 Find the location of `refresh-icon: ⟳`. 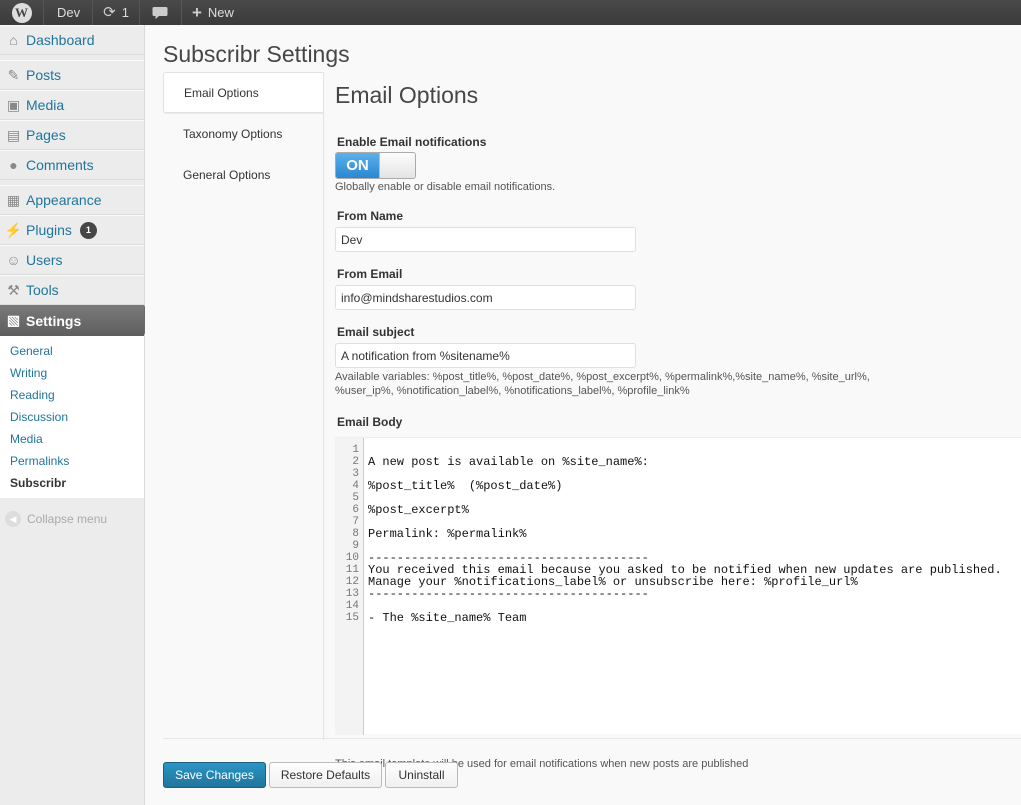

refresh-icon: ⟳ is located at coordinates (109, 12).